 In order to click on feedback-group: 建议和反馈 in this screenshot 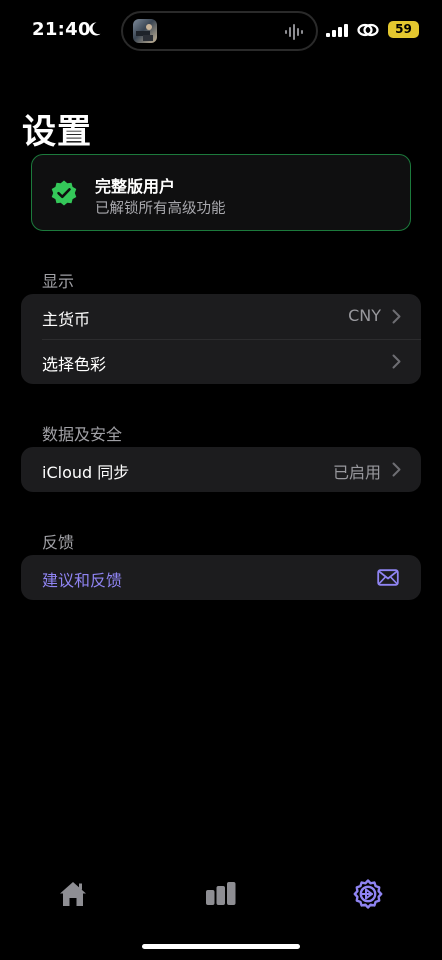, I will do `click(221, 577)`.